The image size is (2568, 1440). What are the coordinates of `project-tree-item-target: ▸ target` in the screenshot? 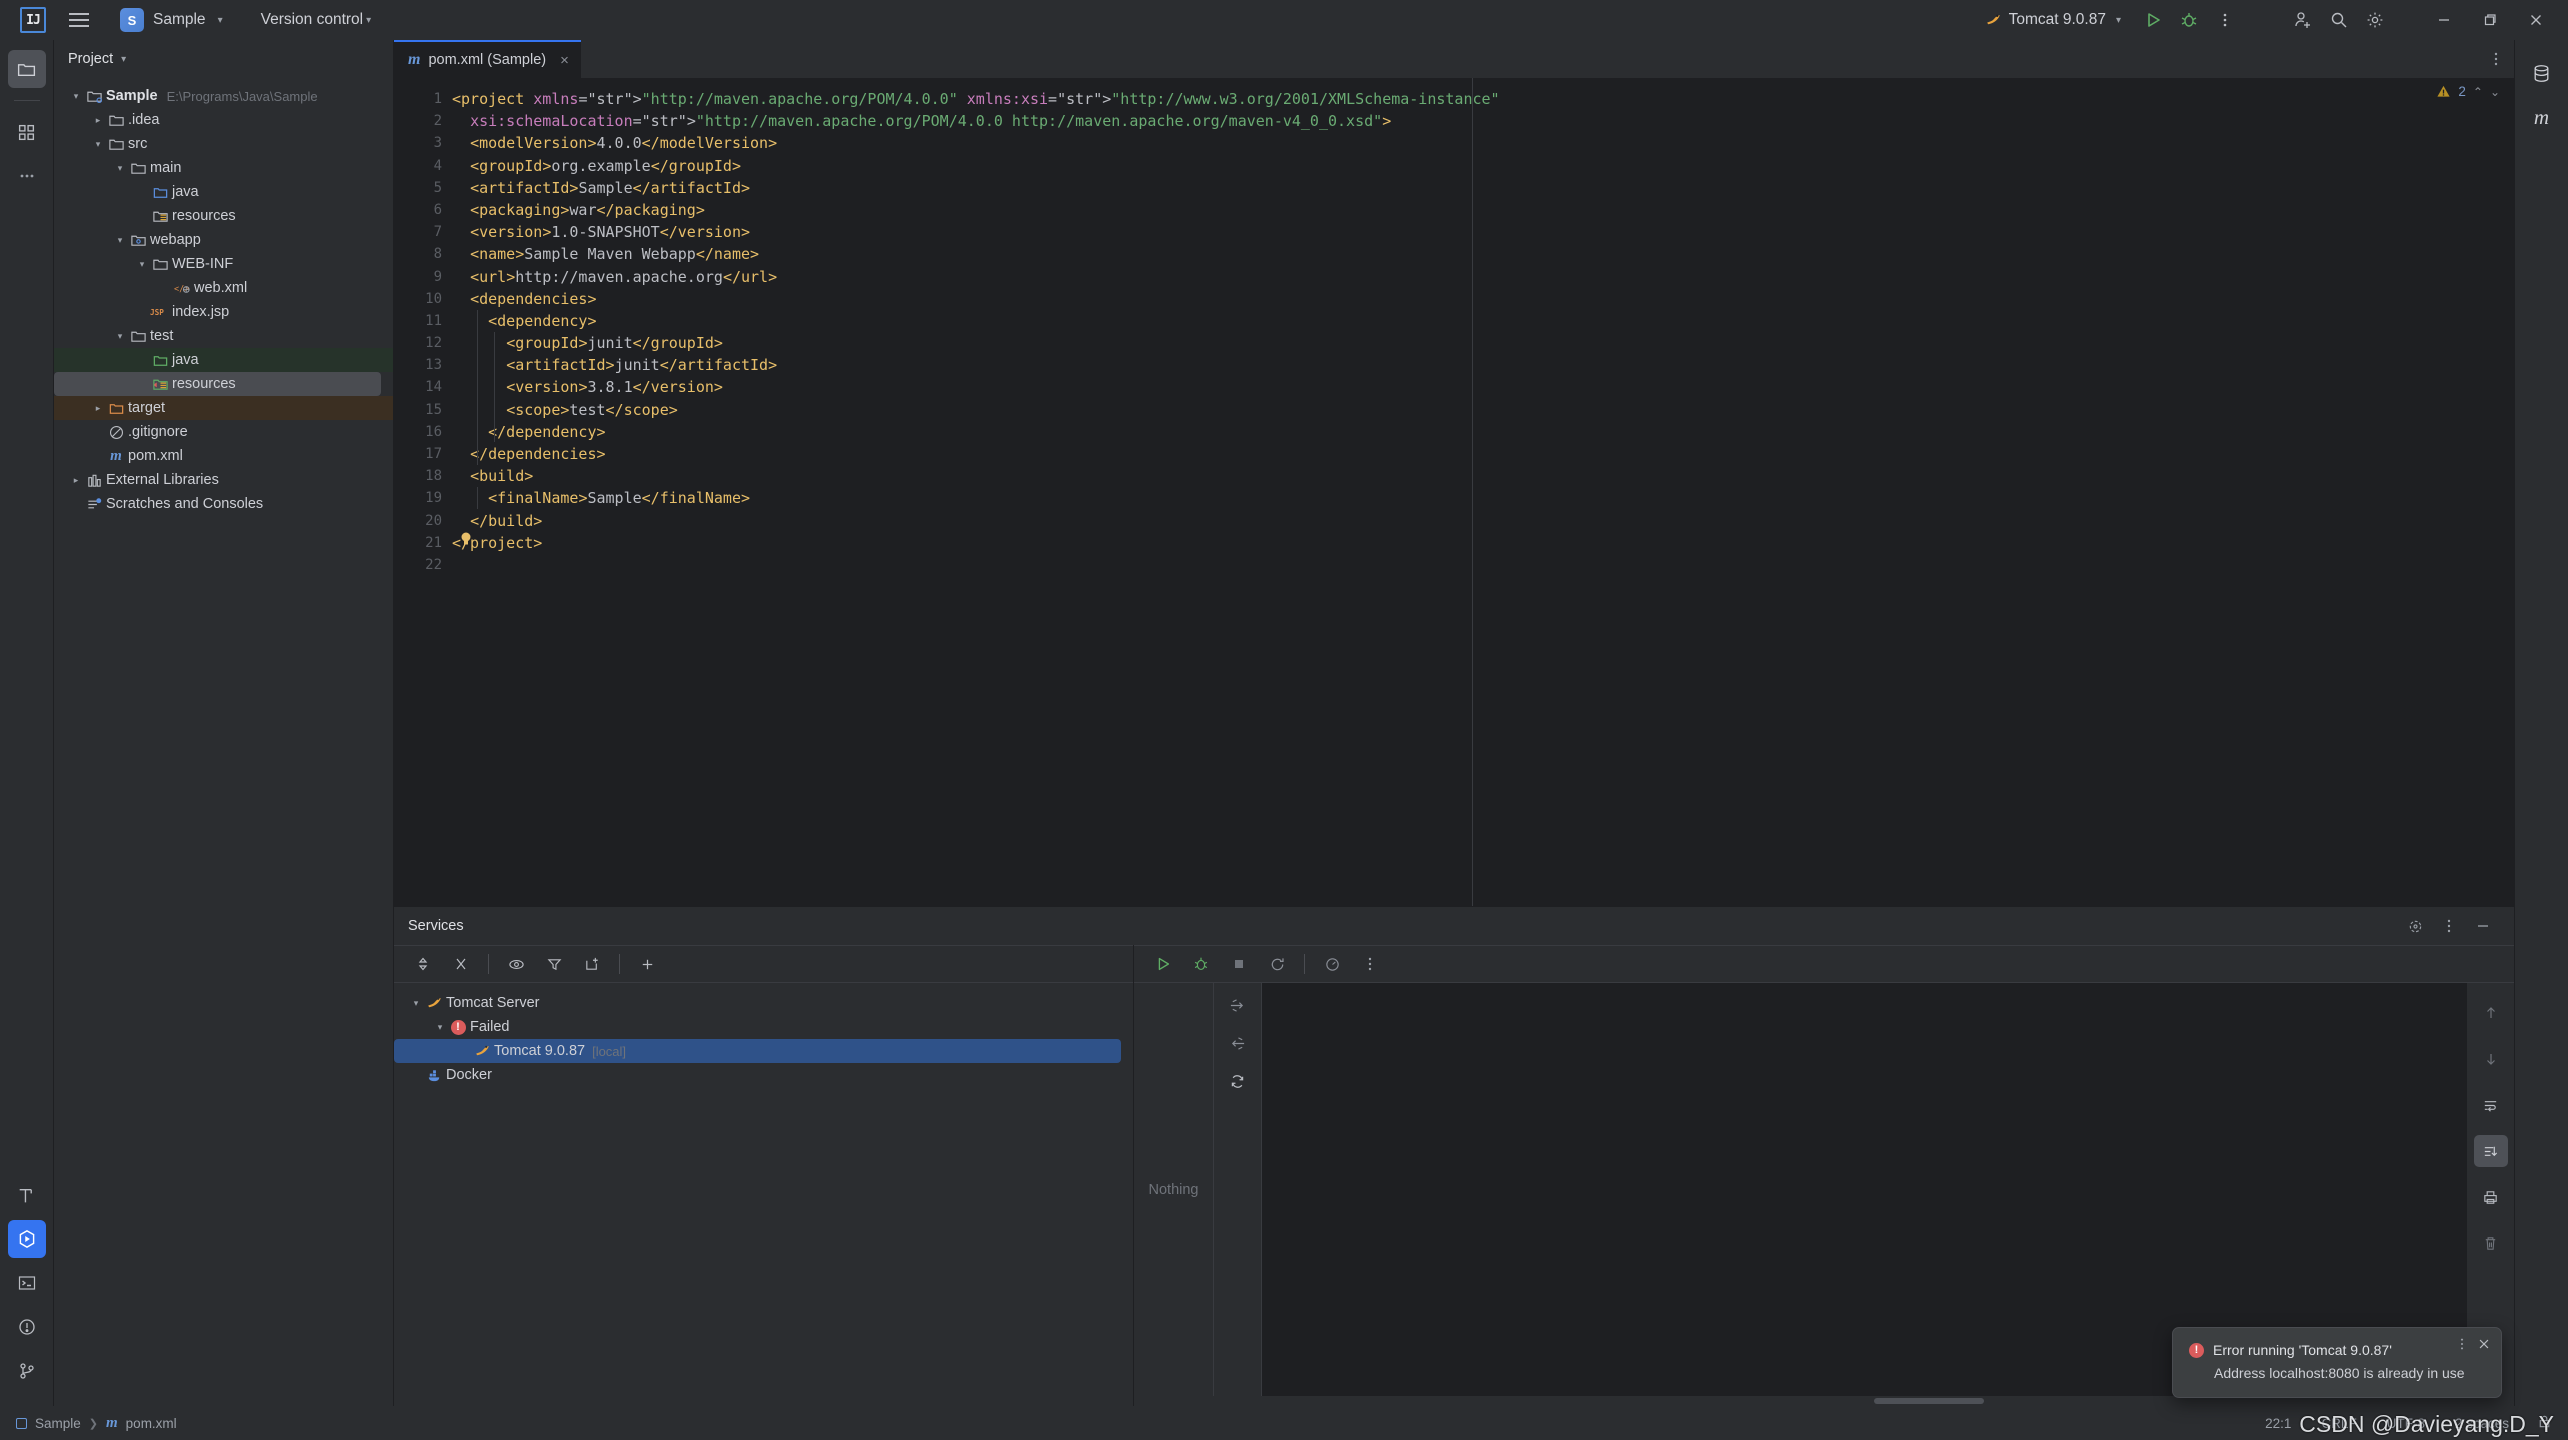 It's located at (223, 408).